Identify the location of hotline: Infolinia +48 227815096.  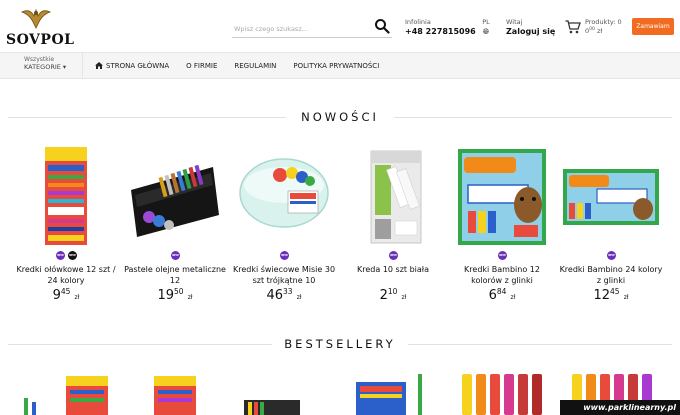
(440, 27).